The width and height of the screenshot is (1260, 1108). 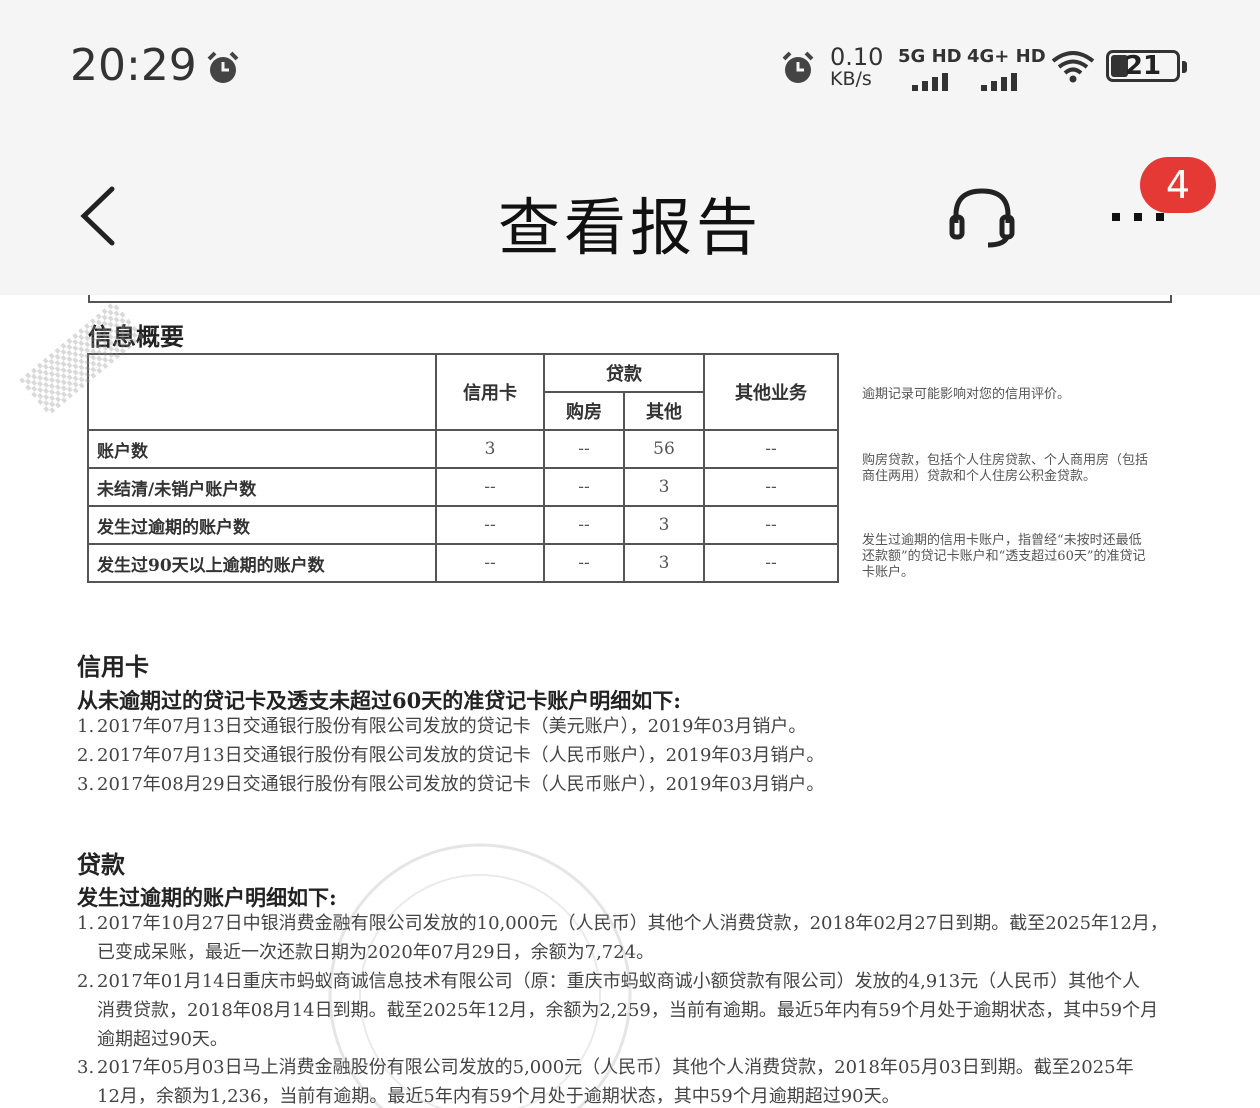 I want to click on header-credit: 信用卡, so click(x=490, y=392).